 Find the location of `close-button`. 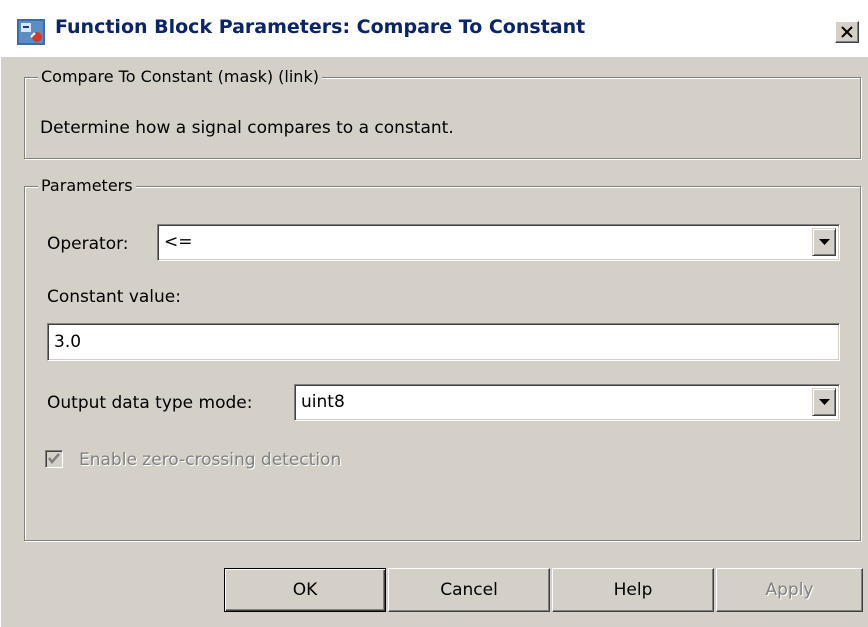

close-button is located at coordinates (847, 32).